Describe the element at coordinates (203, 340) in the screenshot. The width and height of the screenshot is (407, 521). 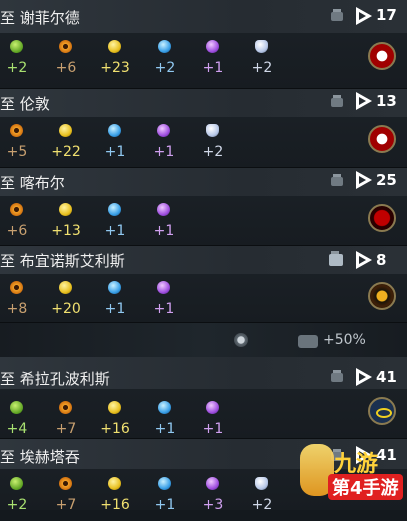
I see `trade-bonus-row: +50%` at that location.